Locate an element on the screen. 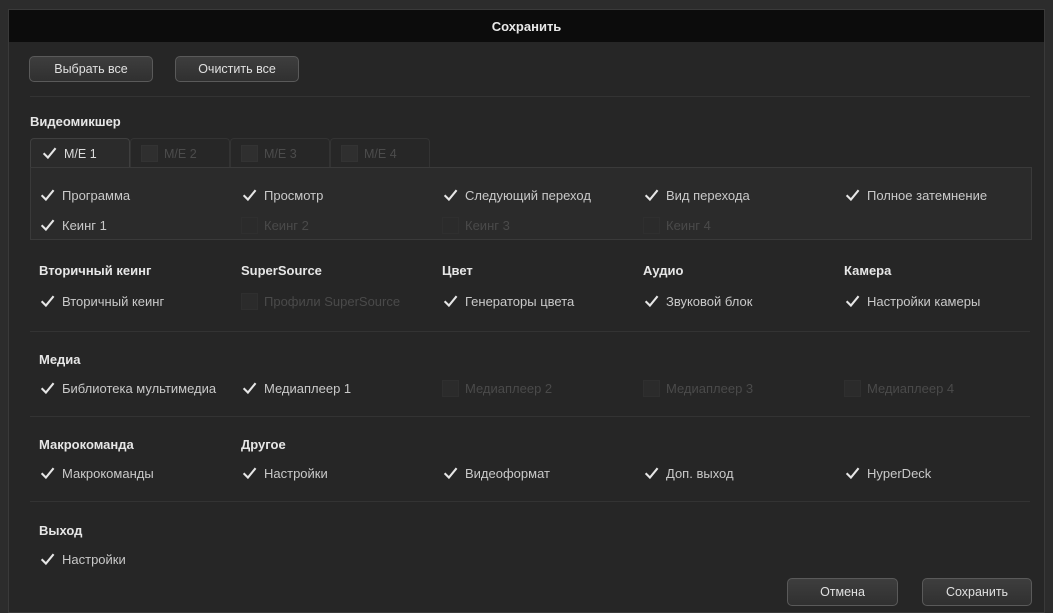  program-checkbox: Программа is located at coordinates (84, 195).